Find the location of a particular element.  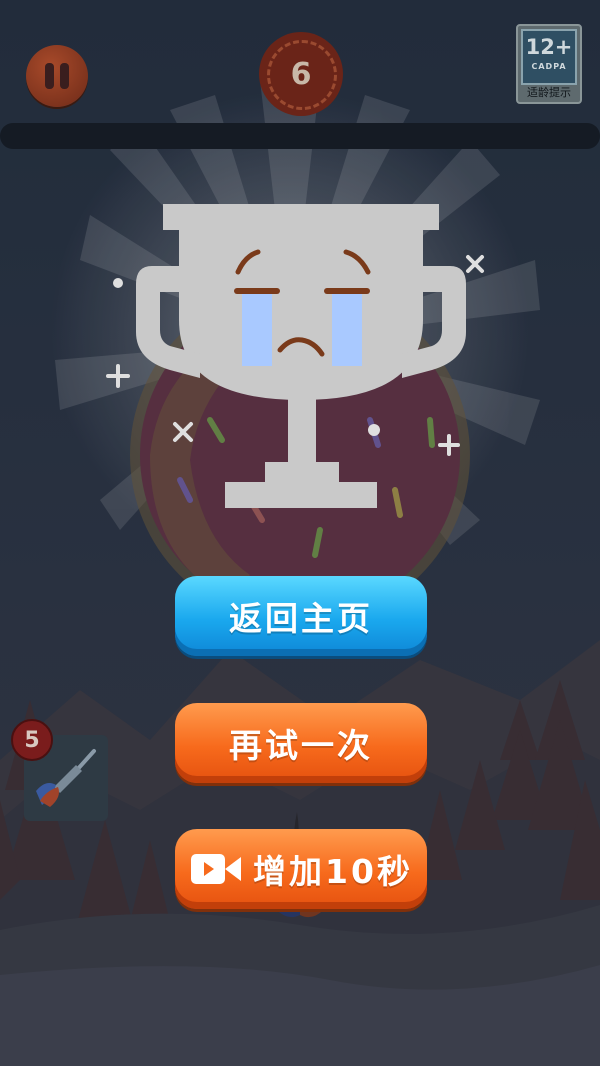

pause-button is located at coordinates (57, 76).